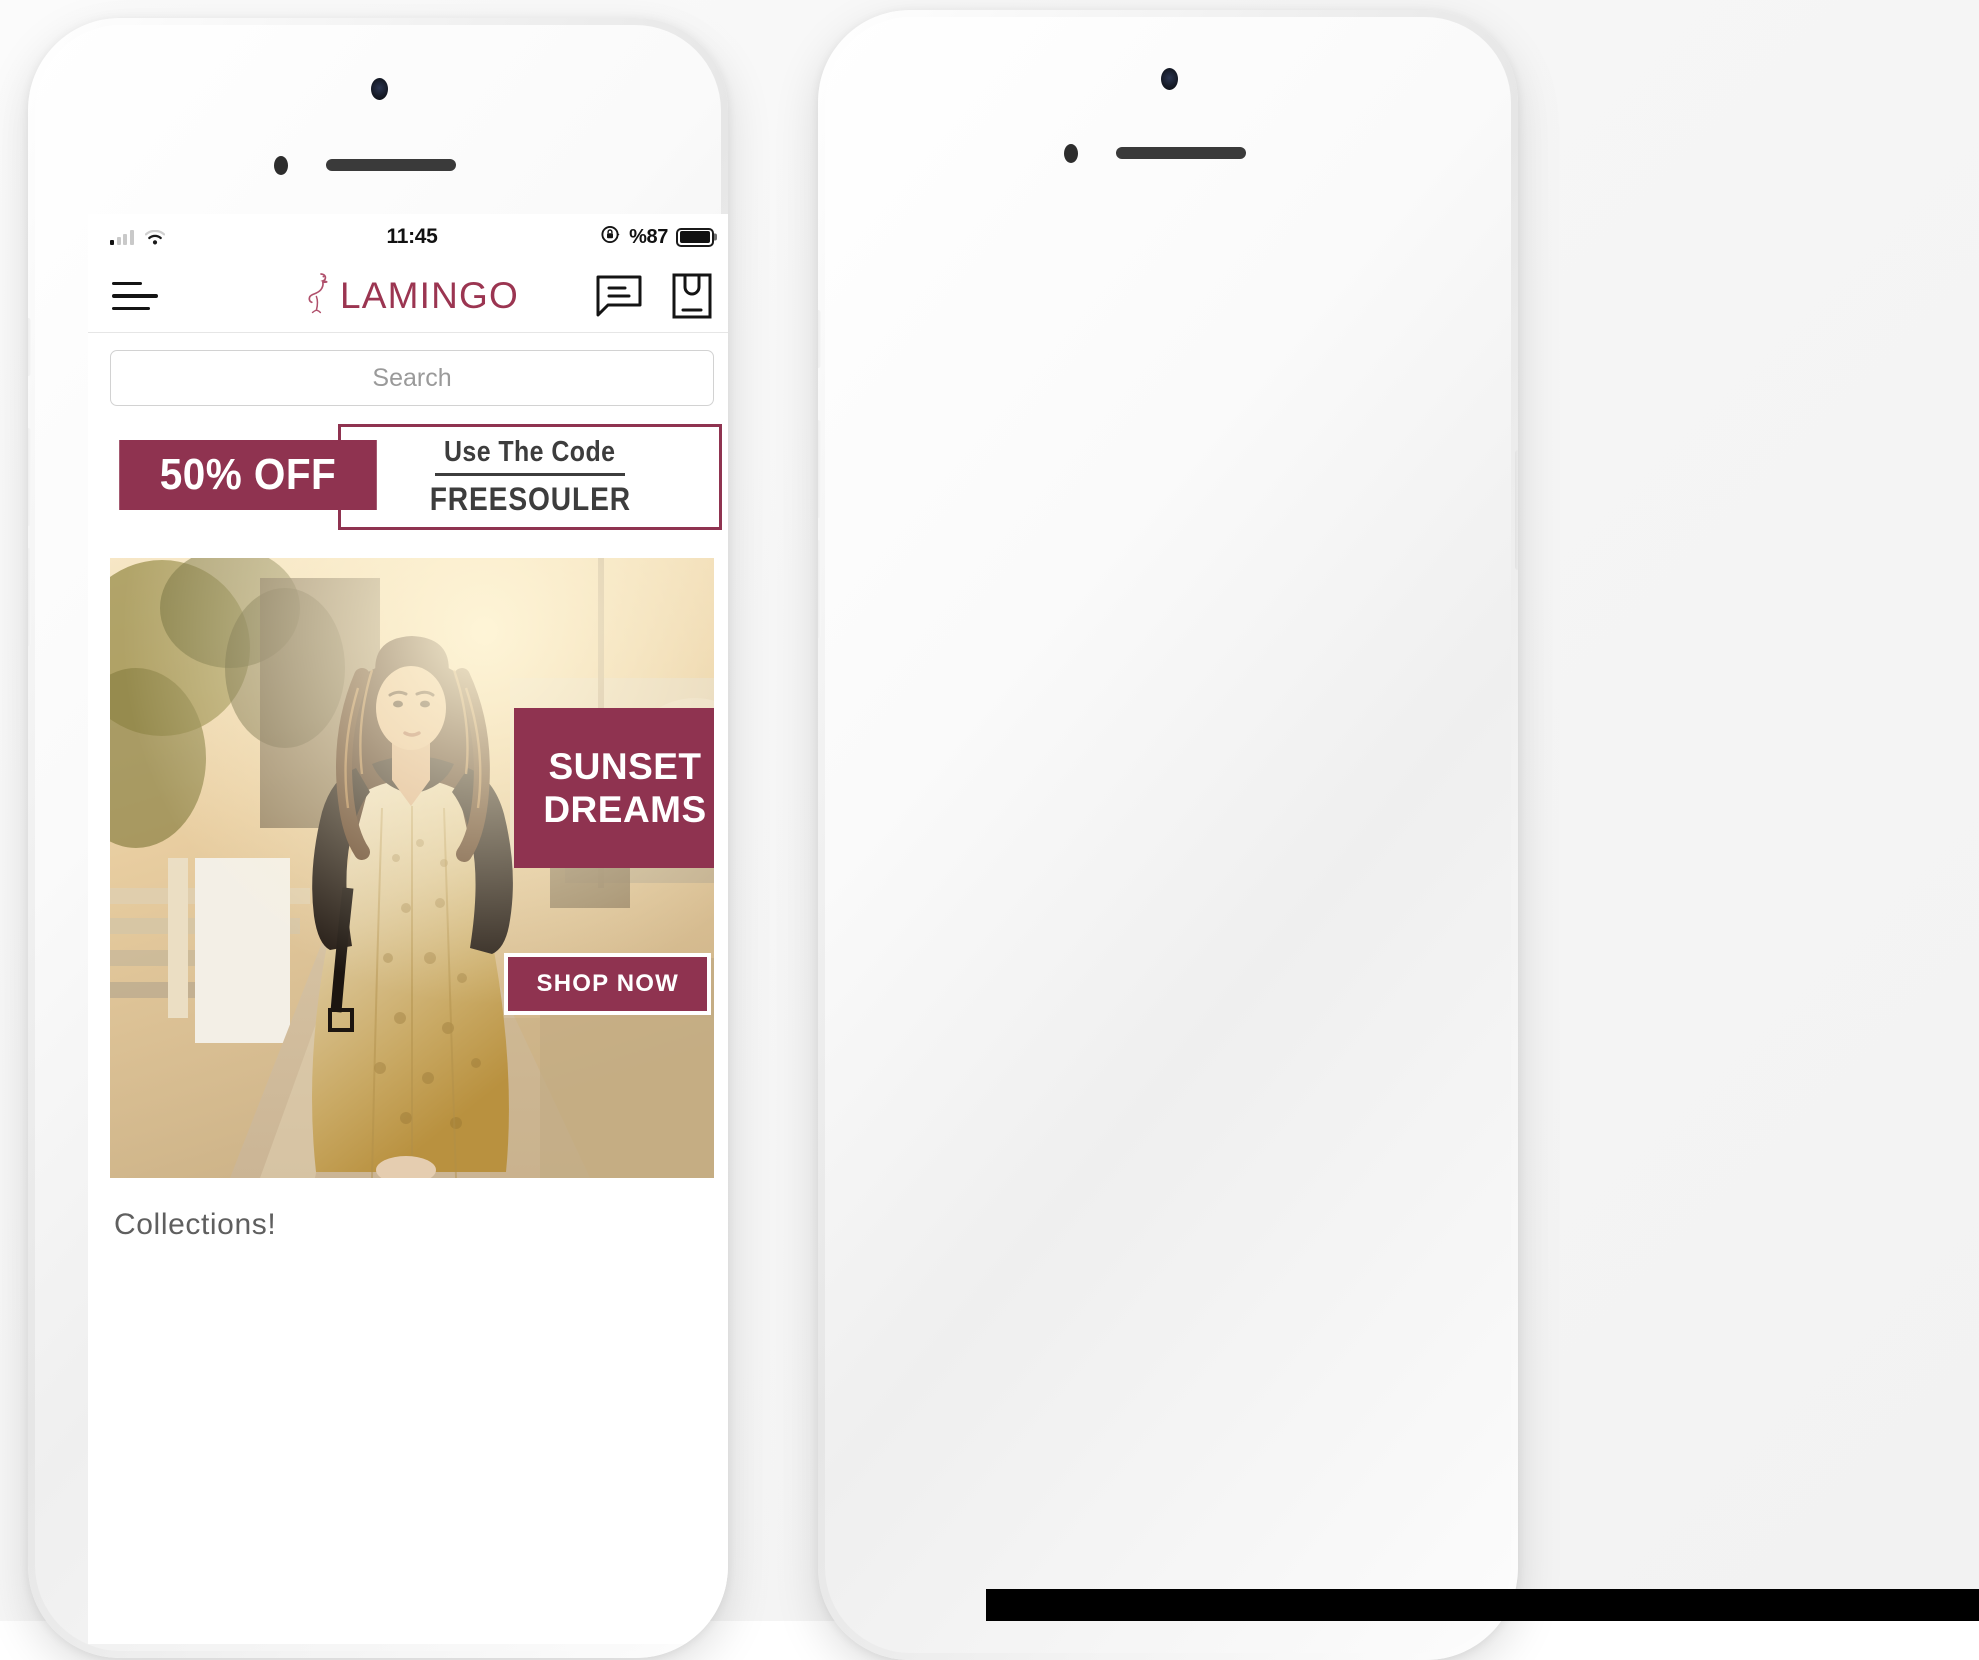  Describe the element at coordinates (248, 475) in the screenshot. I see `promo-discount-badge: 50% OFF` at that location.